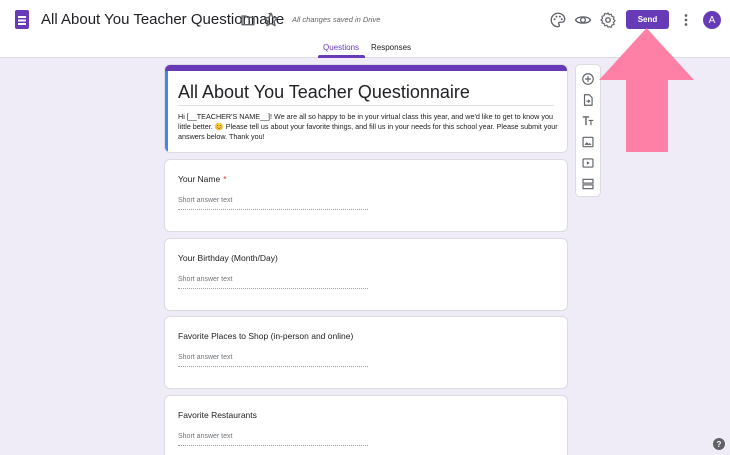 This screenshot has height=455, width=730. I want to click on gear-icon, so click(608, 20).